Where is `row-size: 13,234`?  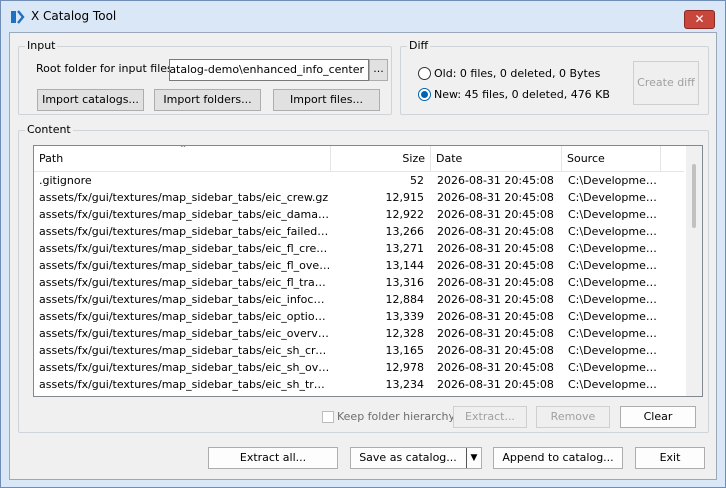
row-size: 13,234 is located at coordinates (405, 384).